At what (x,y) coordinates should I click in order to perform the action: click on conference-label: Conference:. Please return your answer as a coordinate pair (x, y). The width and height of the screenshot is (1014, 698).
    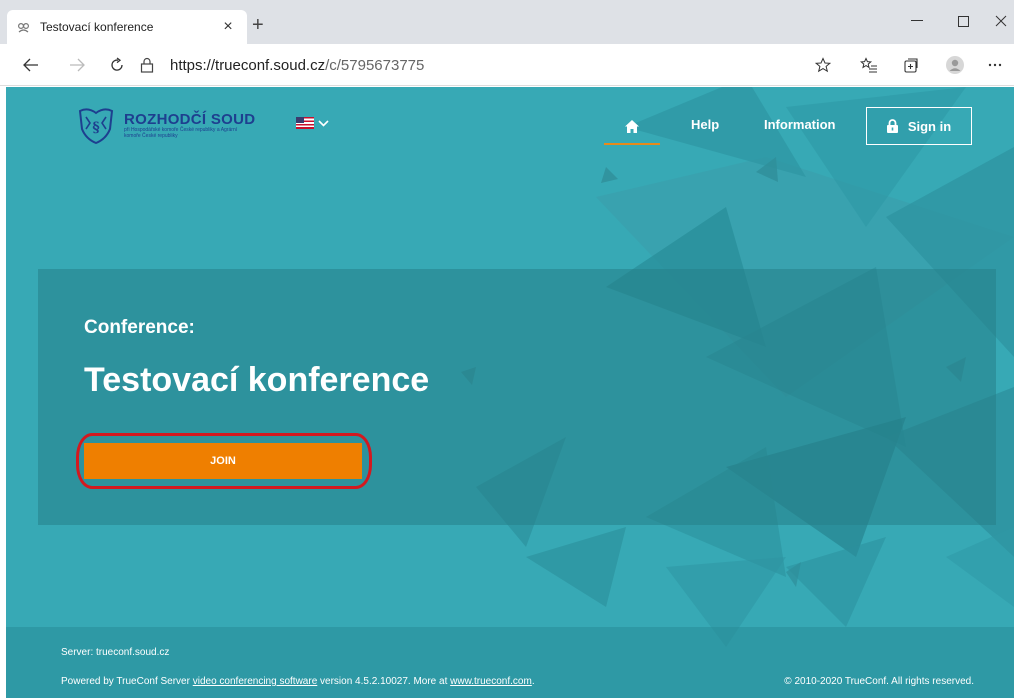
    Looking at the image, I should click on (139, 327).